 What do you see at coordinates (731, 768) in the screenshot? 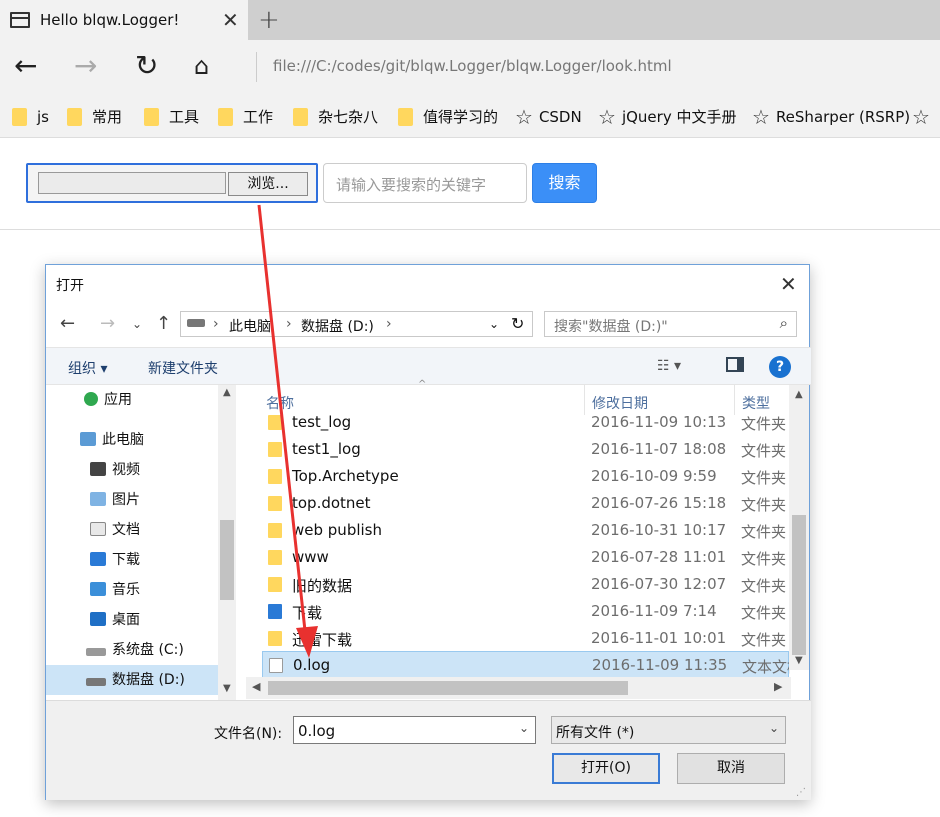
I see `cancel-button: 取消` at bounding box center [731, 768].